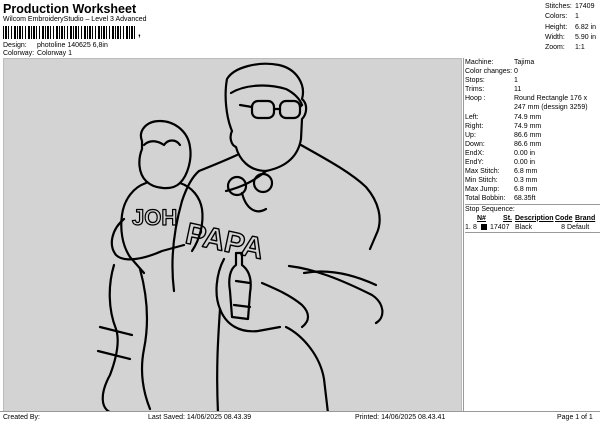  Describe the element at coordinates (501, 190) in the screenshot. I see `info-max-jump: Max Jump: 6.8 mm` at that location.